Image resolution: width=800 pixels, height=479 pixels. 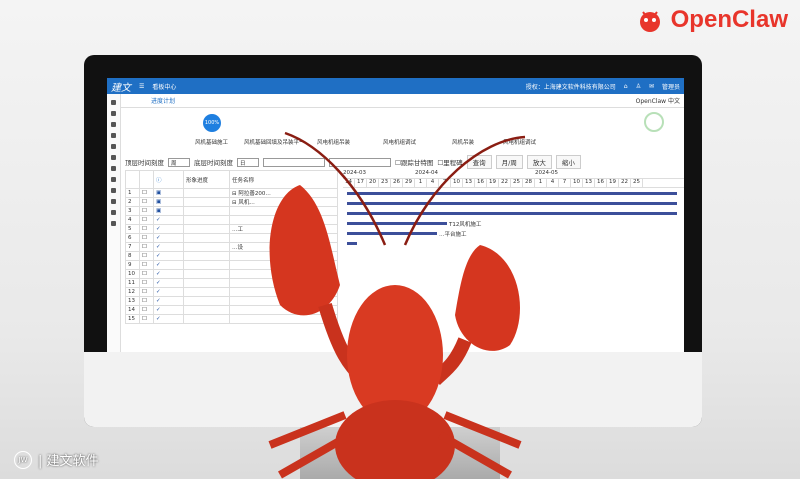 What do you see at coordinates (638, 86) in the screenshot?
I see `org-icon: ♙` at bounding box center [638, 86].